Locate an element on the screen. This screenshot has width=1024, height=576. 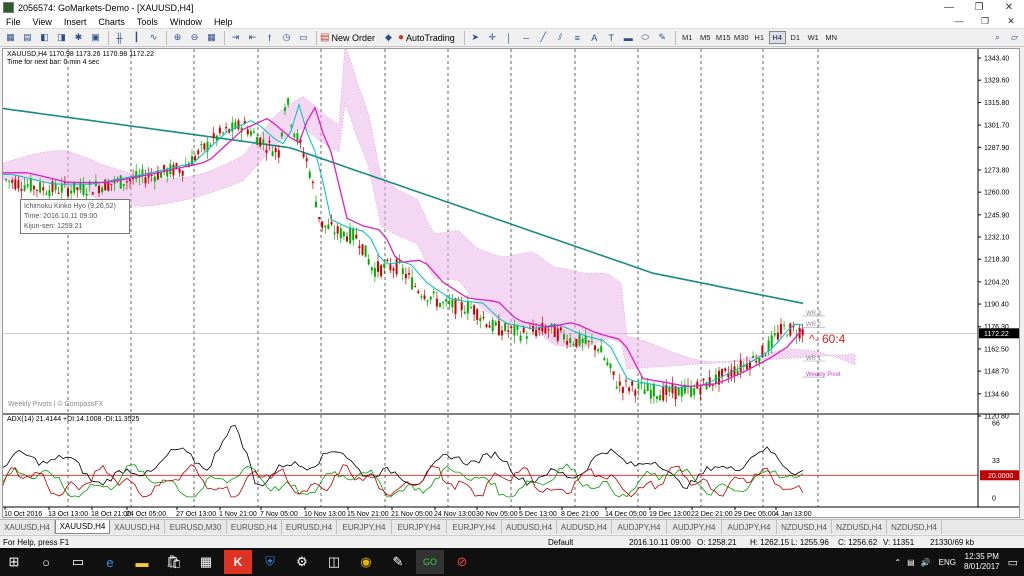
close-button: ✕ is located at coordinates (1009, 7).